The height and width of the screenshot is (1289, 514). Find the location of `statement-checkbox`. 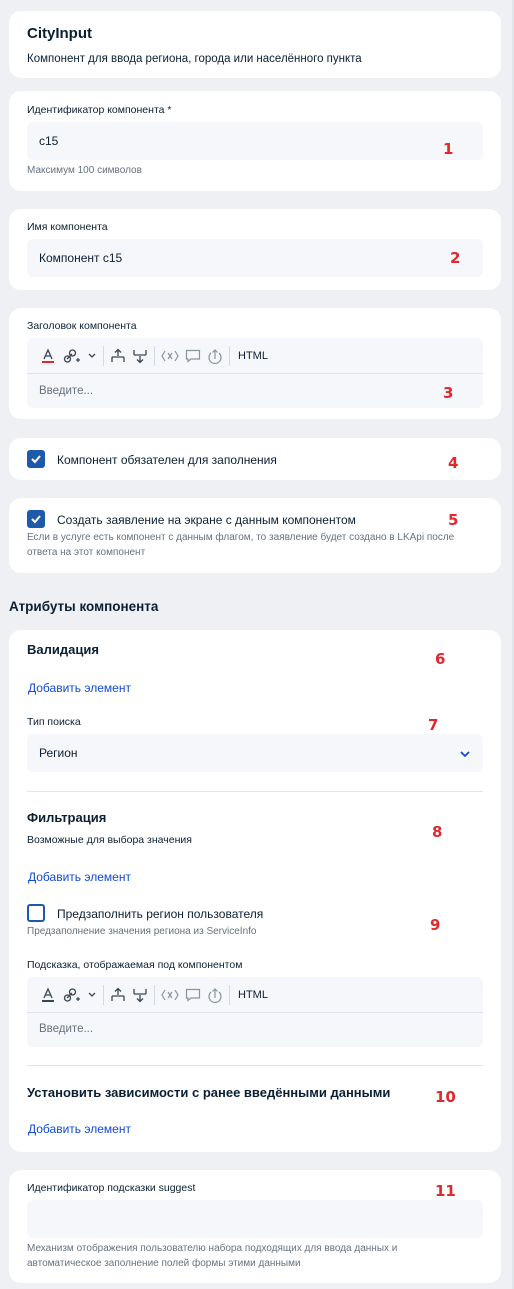

statement-checkbox is located at coordinates (36, 519).